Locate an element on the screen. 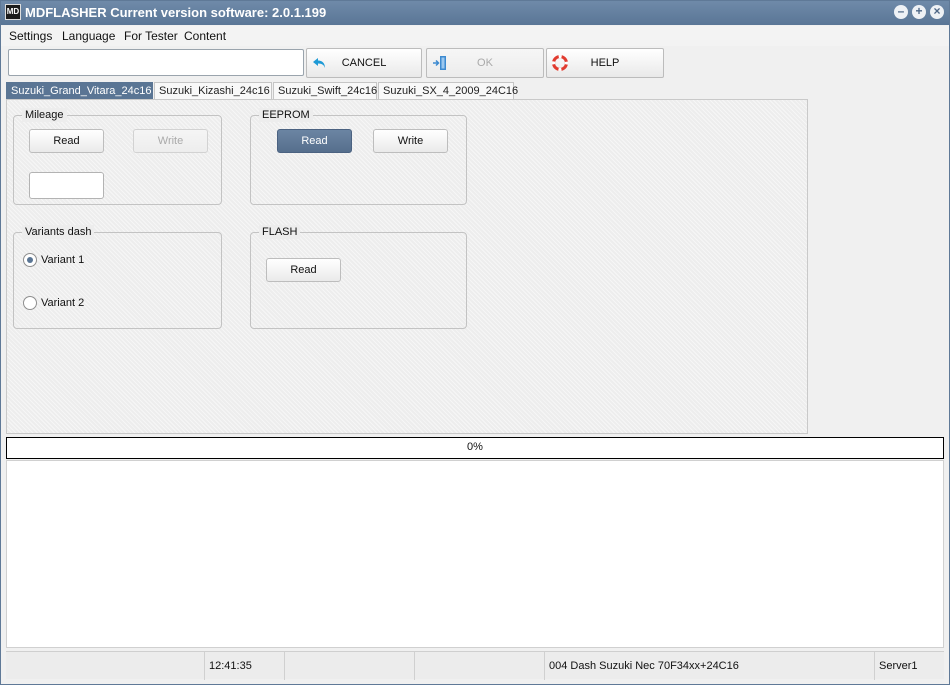  ok-button: OK is located at coordinates (485, 63).